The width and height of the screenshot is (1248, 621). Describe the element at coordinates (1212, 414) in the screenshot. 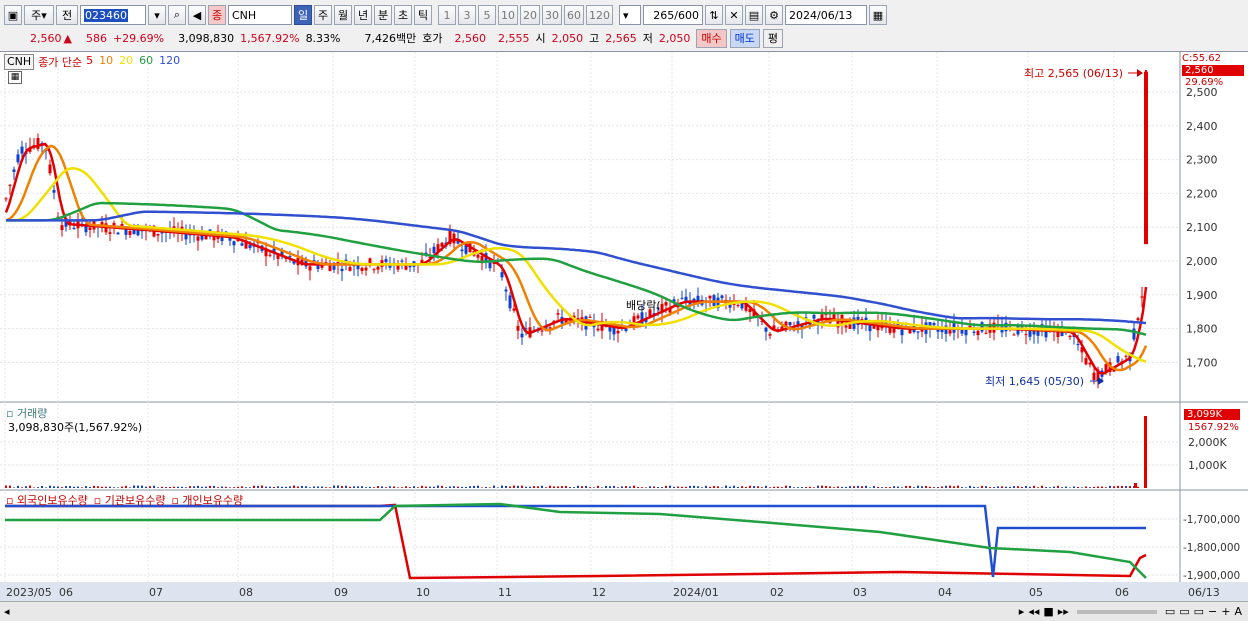

I see `volume-last-badge: 3,099K` at that location.